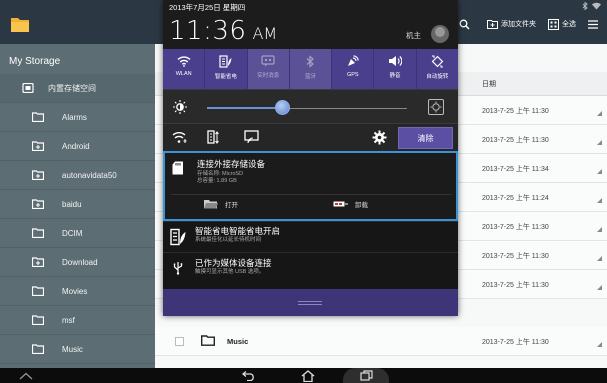 Image resolution: width=607 pixels, height=383 pixels. What do you see at coordinates (553, 24) in the screenshot?
I see `select-all-icon` at bounding box center [553, 24].